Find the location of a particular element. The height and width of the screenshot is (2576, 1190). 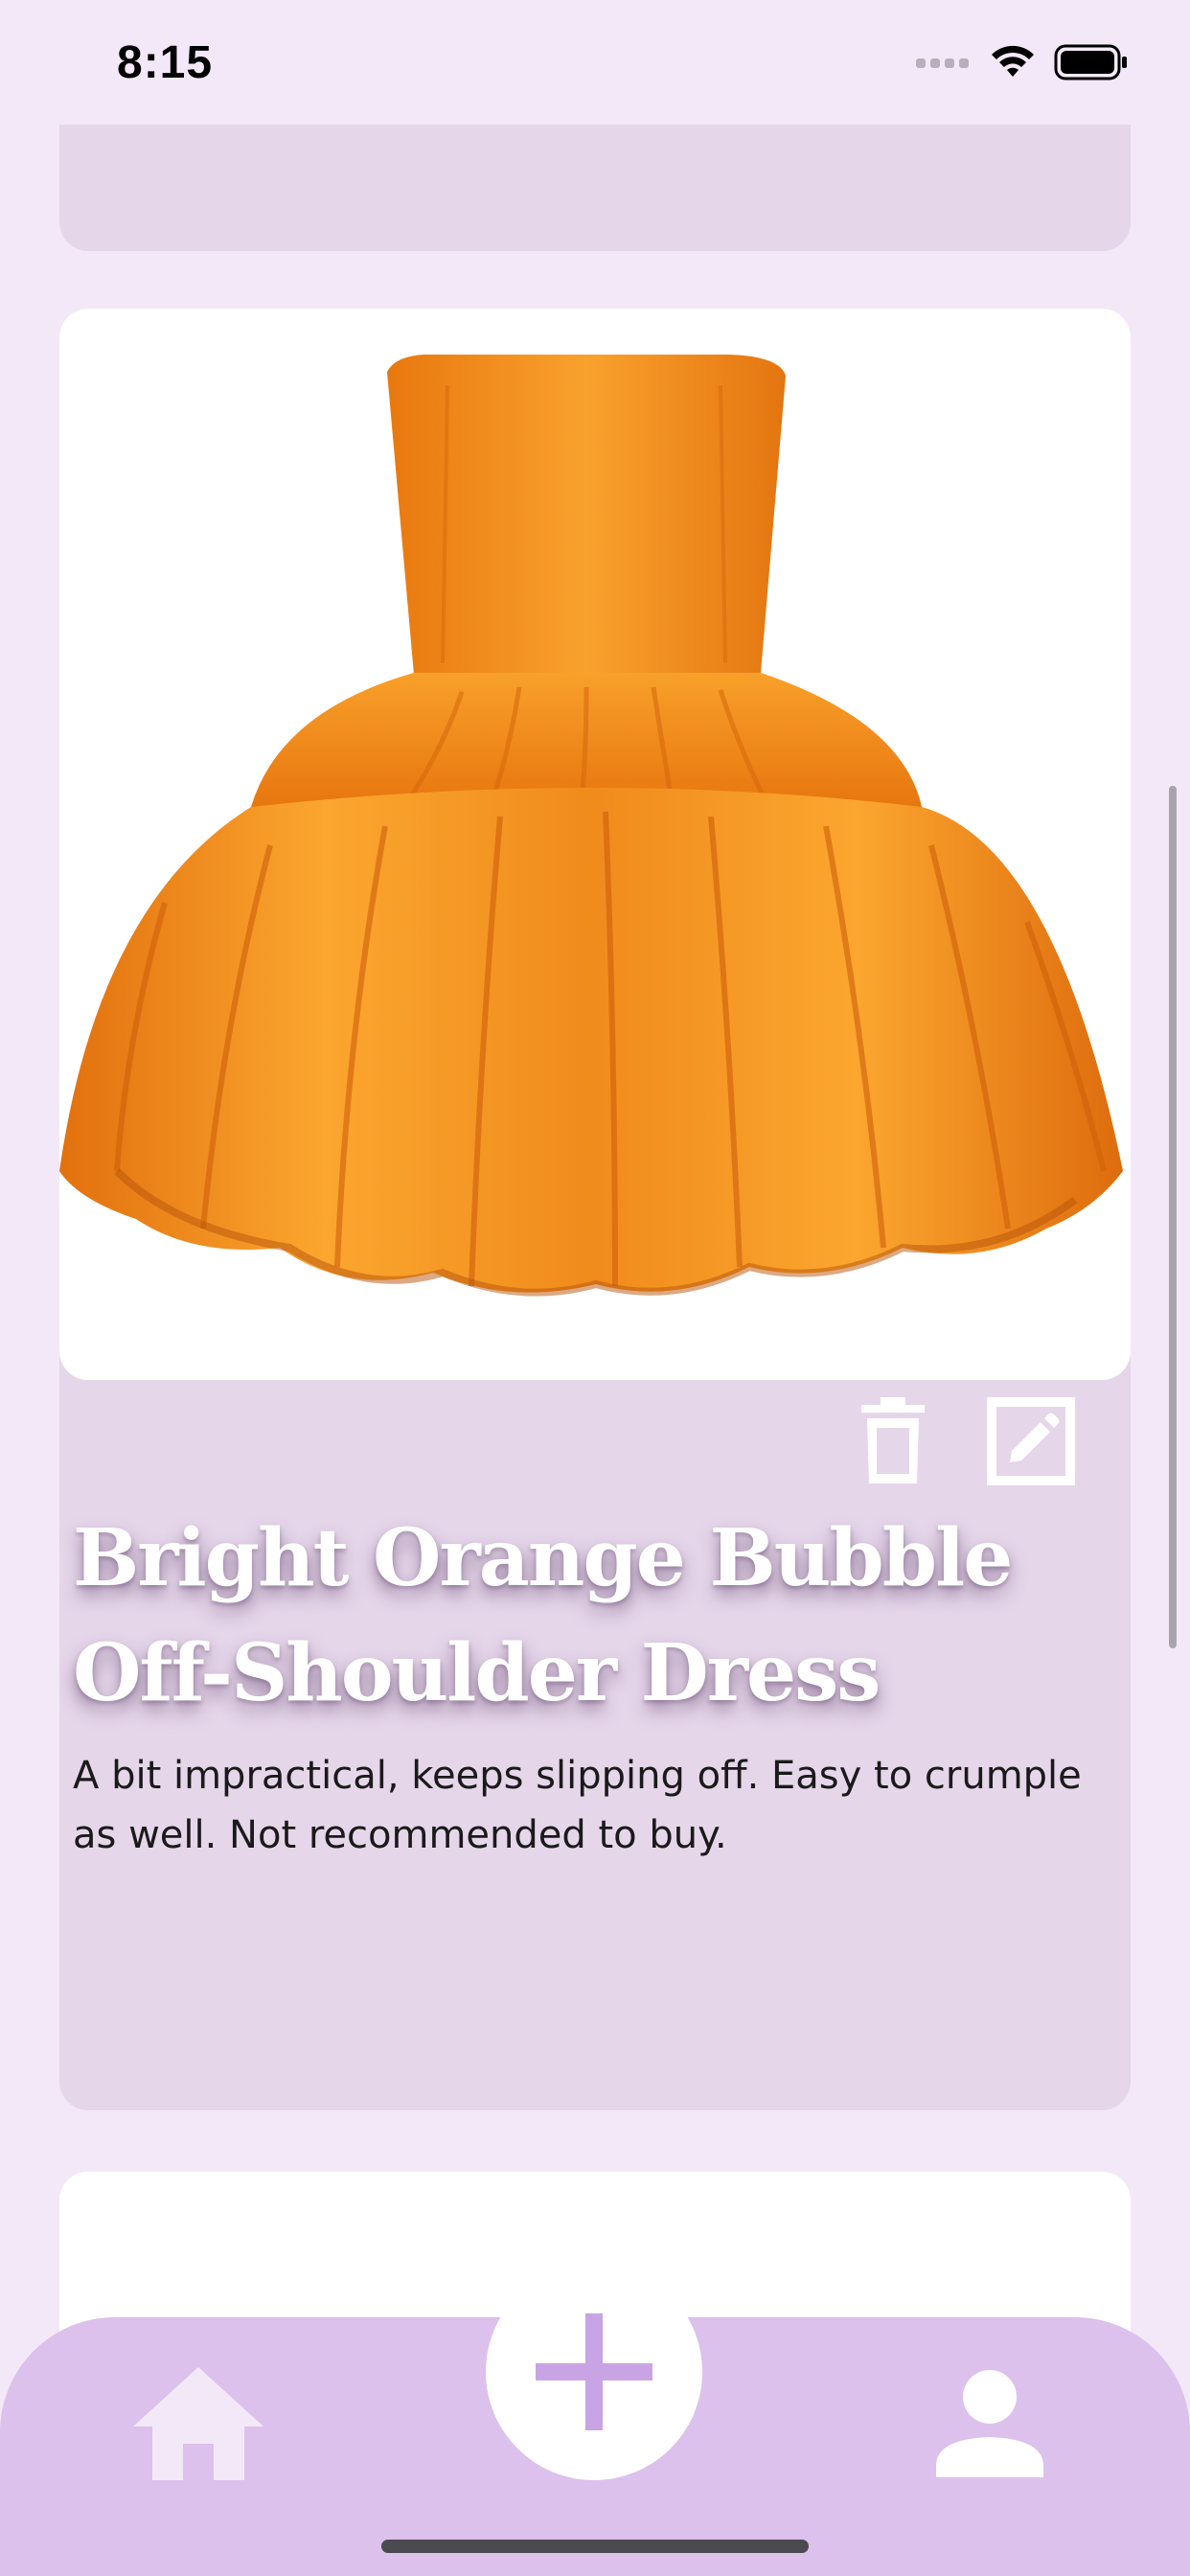

home-indicator is located at coordinates (595, 2546).